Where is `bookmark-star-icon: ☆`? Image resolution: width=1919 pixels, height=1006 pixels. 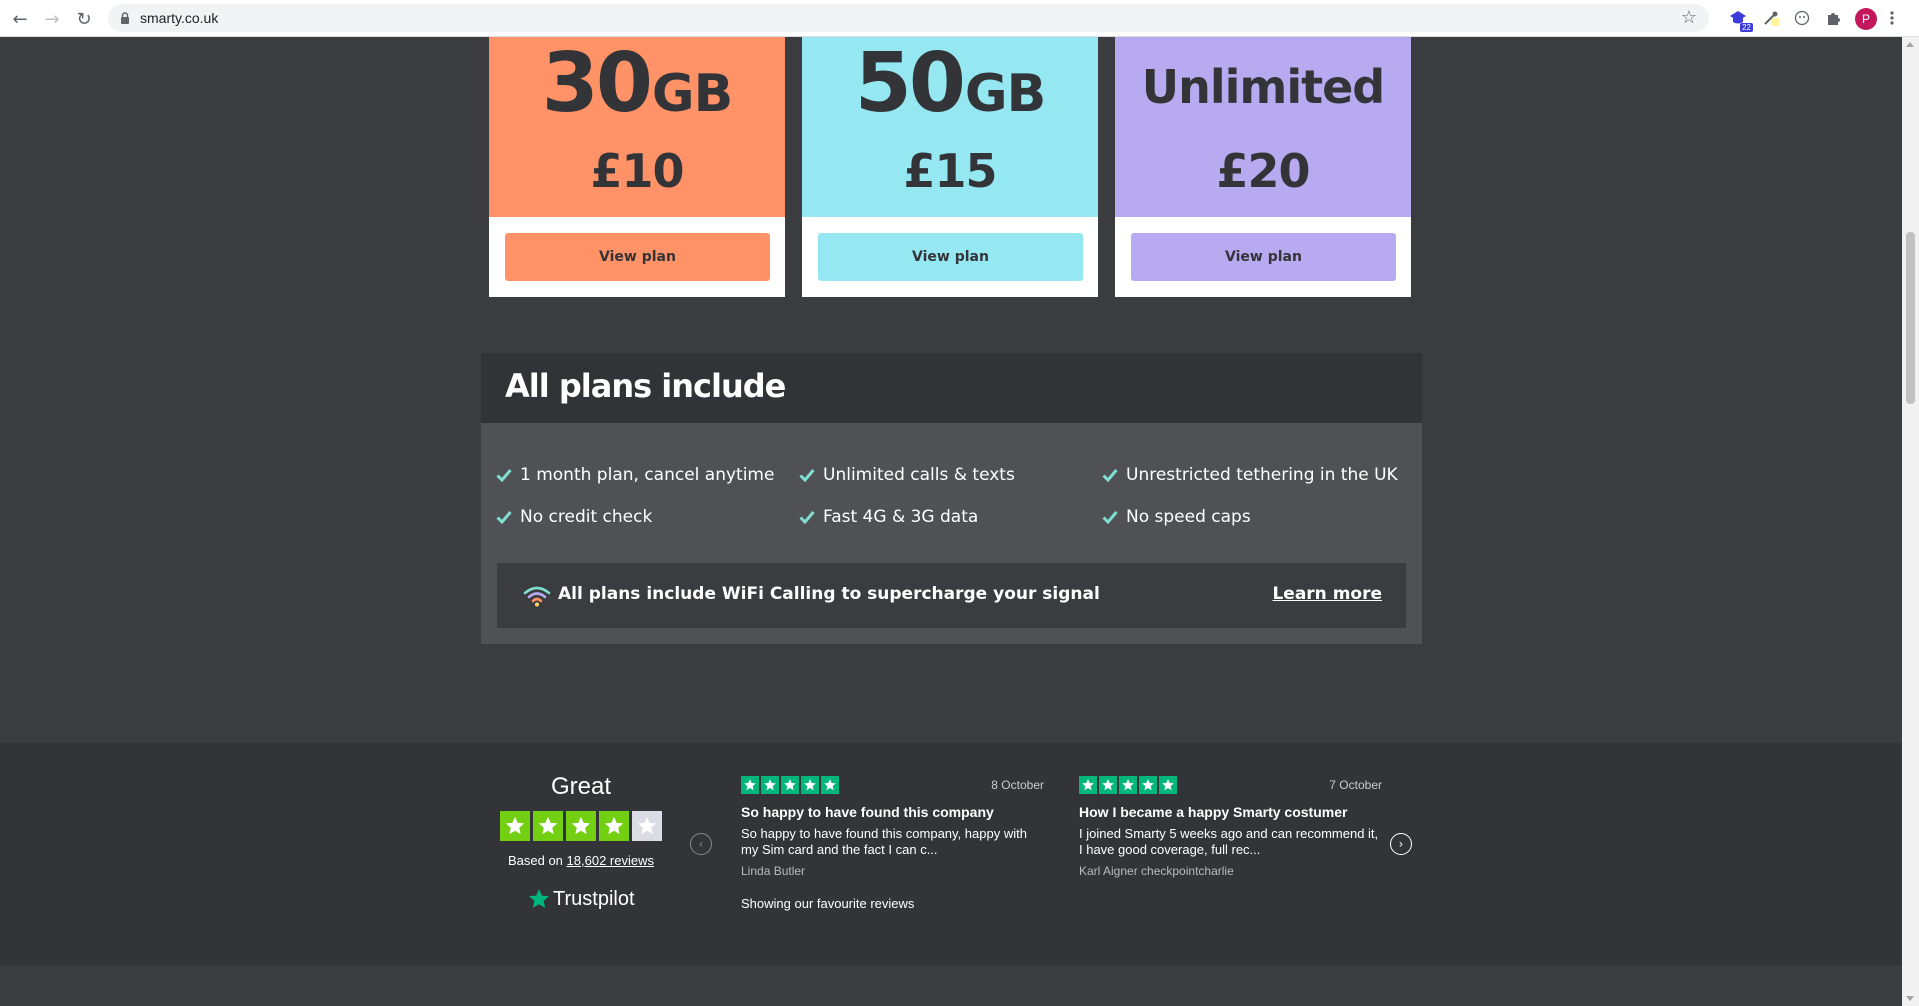
bookmark-star-icon: ☆ is located at coordinates (1689, 17).